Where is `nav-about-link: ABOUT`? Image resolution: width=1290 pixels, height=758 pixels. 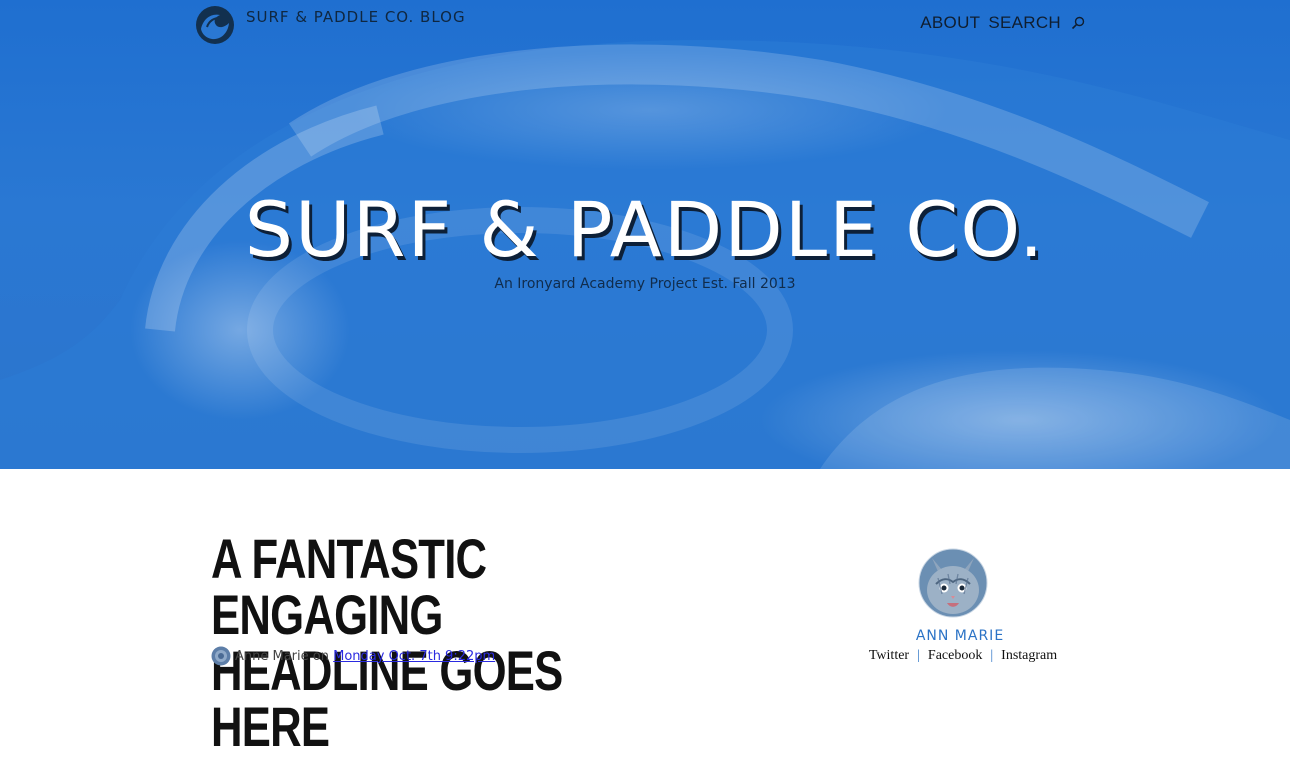 nav-about-link: ABOUT is located at coordinates (950, 23).